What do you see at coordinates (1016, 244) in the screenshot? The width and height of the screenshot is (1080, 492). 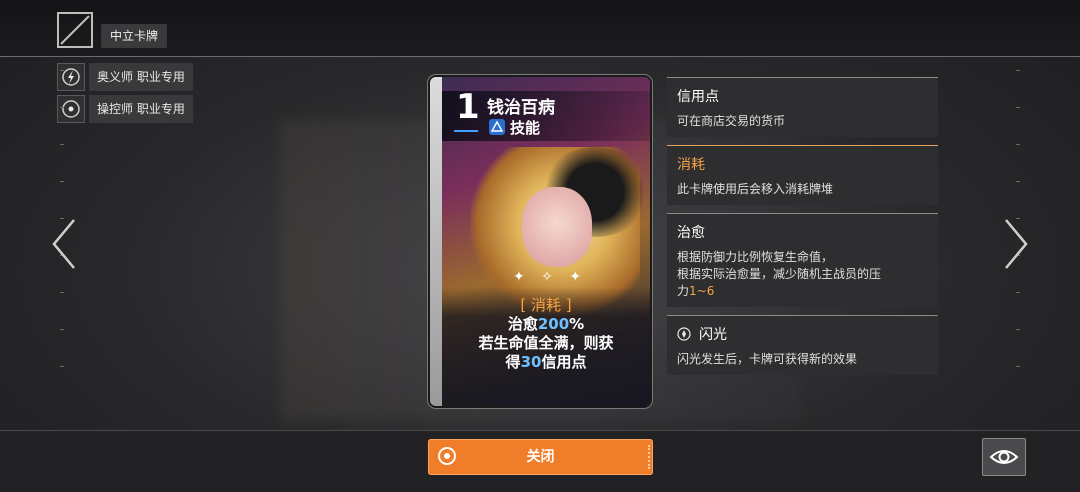 I see `next-arrow-icon` at bounding box center [1016, 244].